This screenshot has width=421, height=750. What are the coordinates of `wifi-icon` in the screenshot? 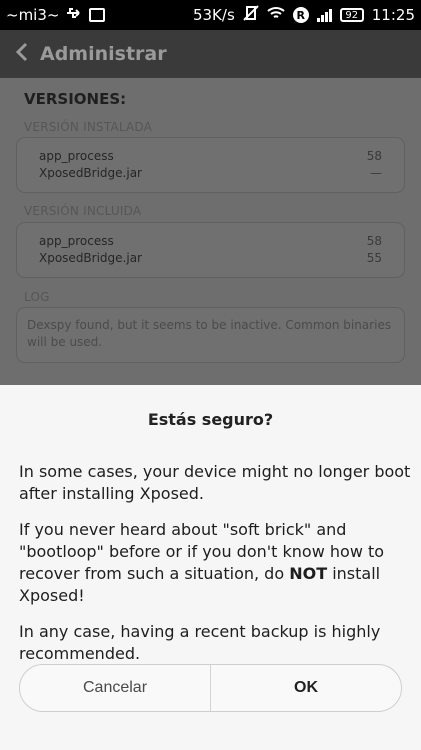 It's located at (276, 15).